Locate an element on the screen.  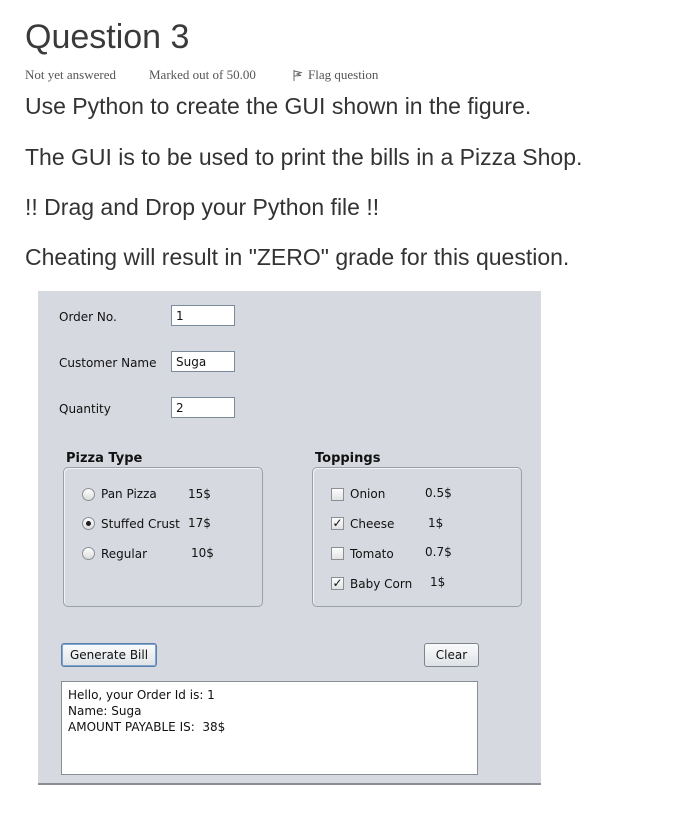
stuffed-crust-price: 17$ is located at coordinates (199, 523).